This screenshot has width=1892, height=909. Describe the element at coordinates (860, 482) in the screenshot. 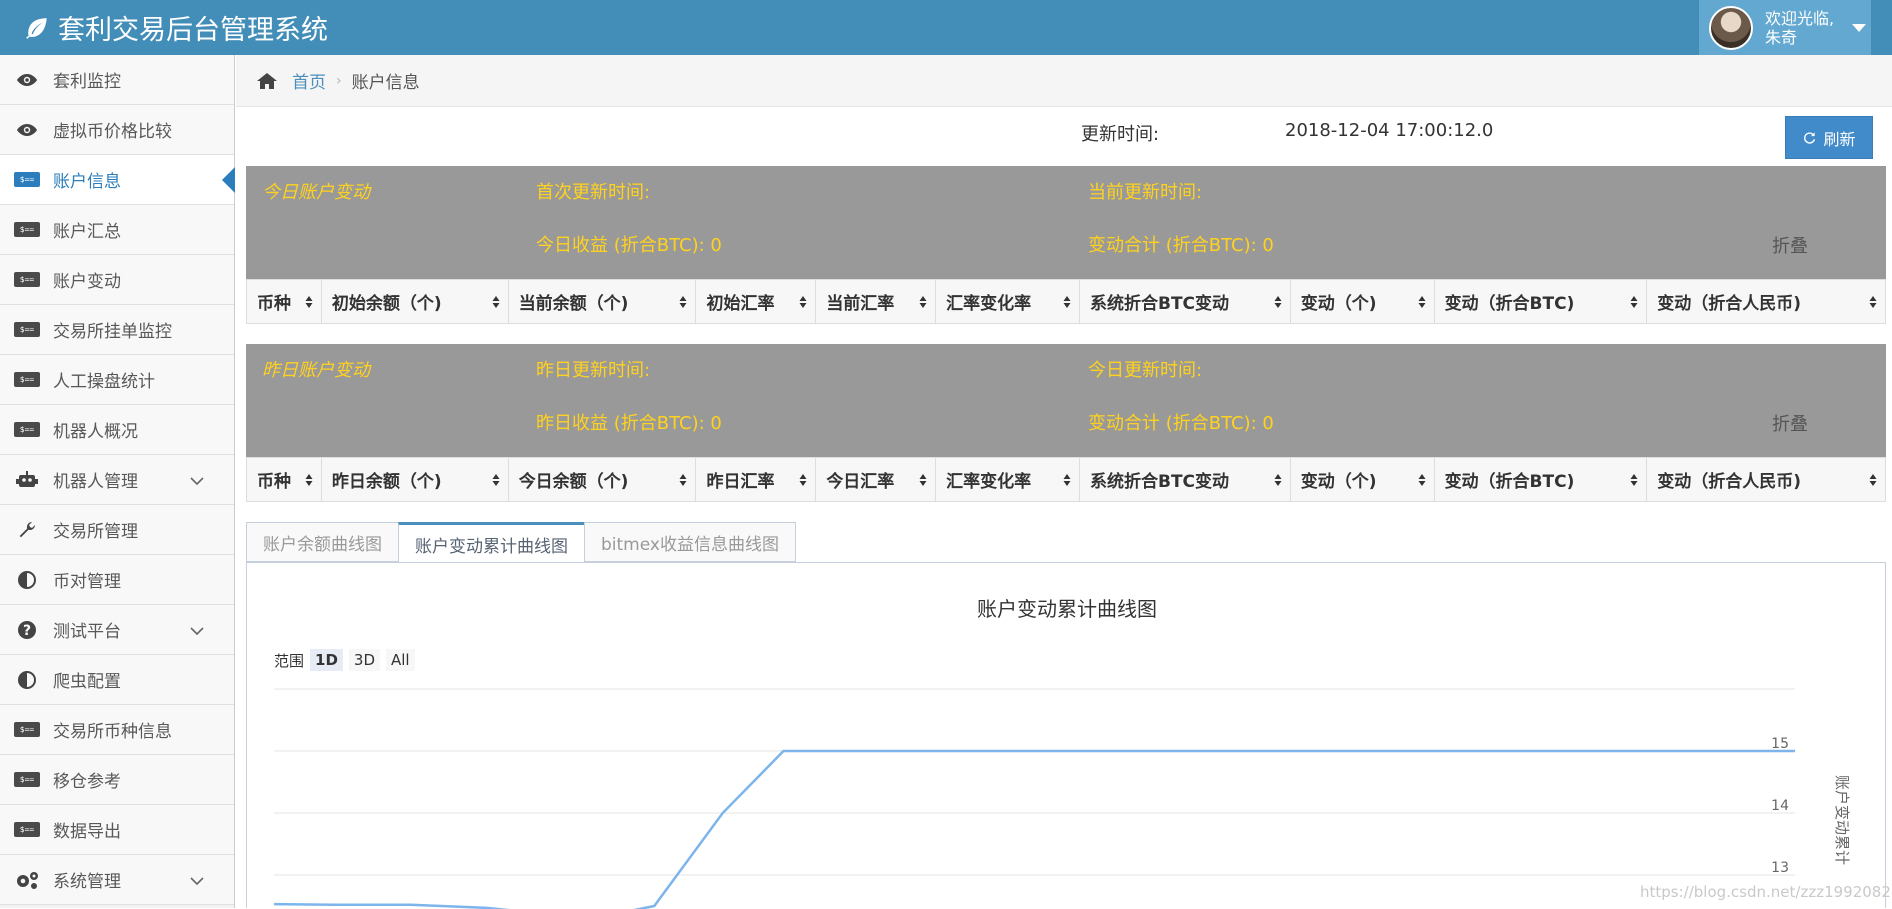

I see `column-header-label: 今日汇率` at that location.